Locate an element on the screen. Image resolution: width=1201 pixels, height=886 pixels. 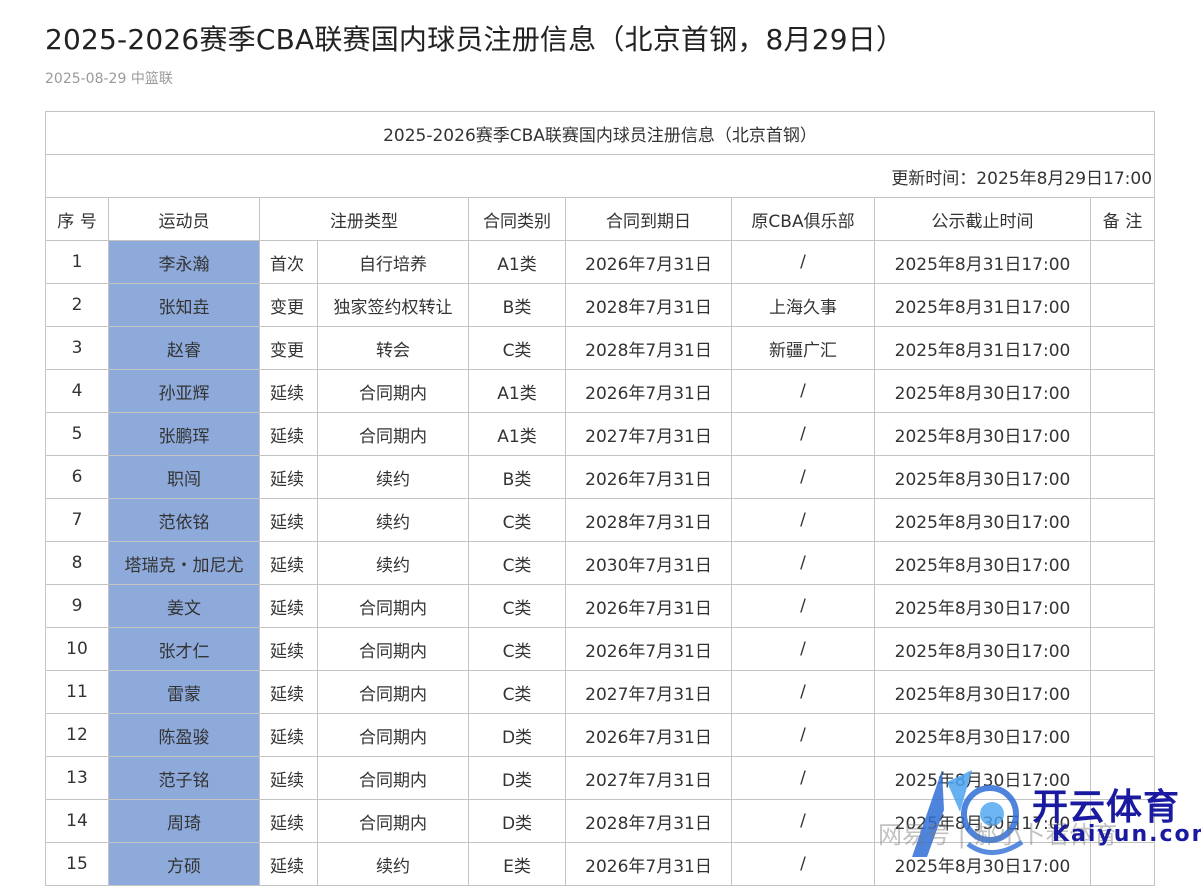
header-expiry: 合同到期日 is located at coordinates (648, 219).